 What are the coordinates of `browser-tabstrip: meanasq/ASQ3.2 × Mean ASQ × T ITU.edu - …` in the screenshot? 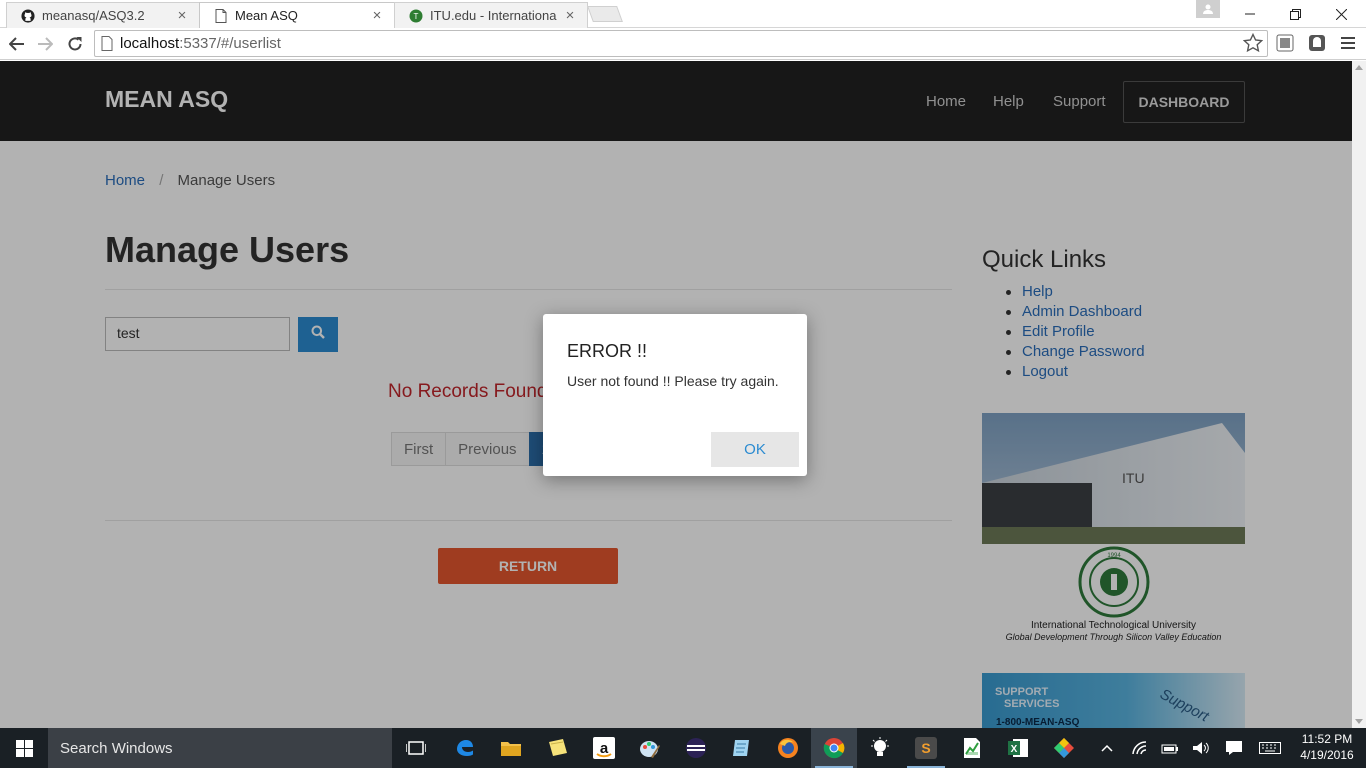 It's located at (683, 14).